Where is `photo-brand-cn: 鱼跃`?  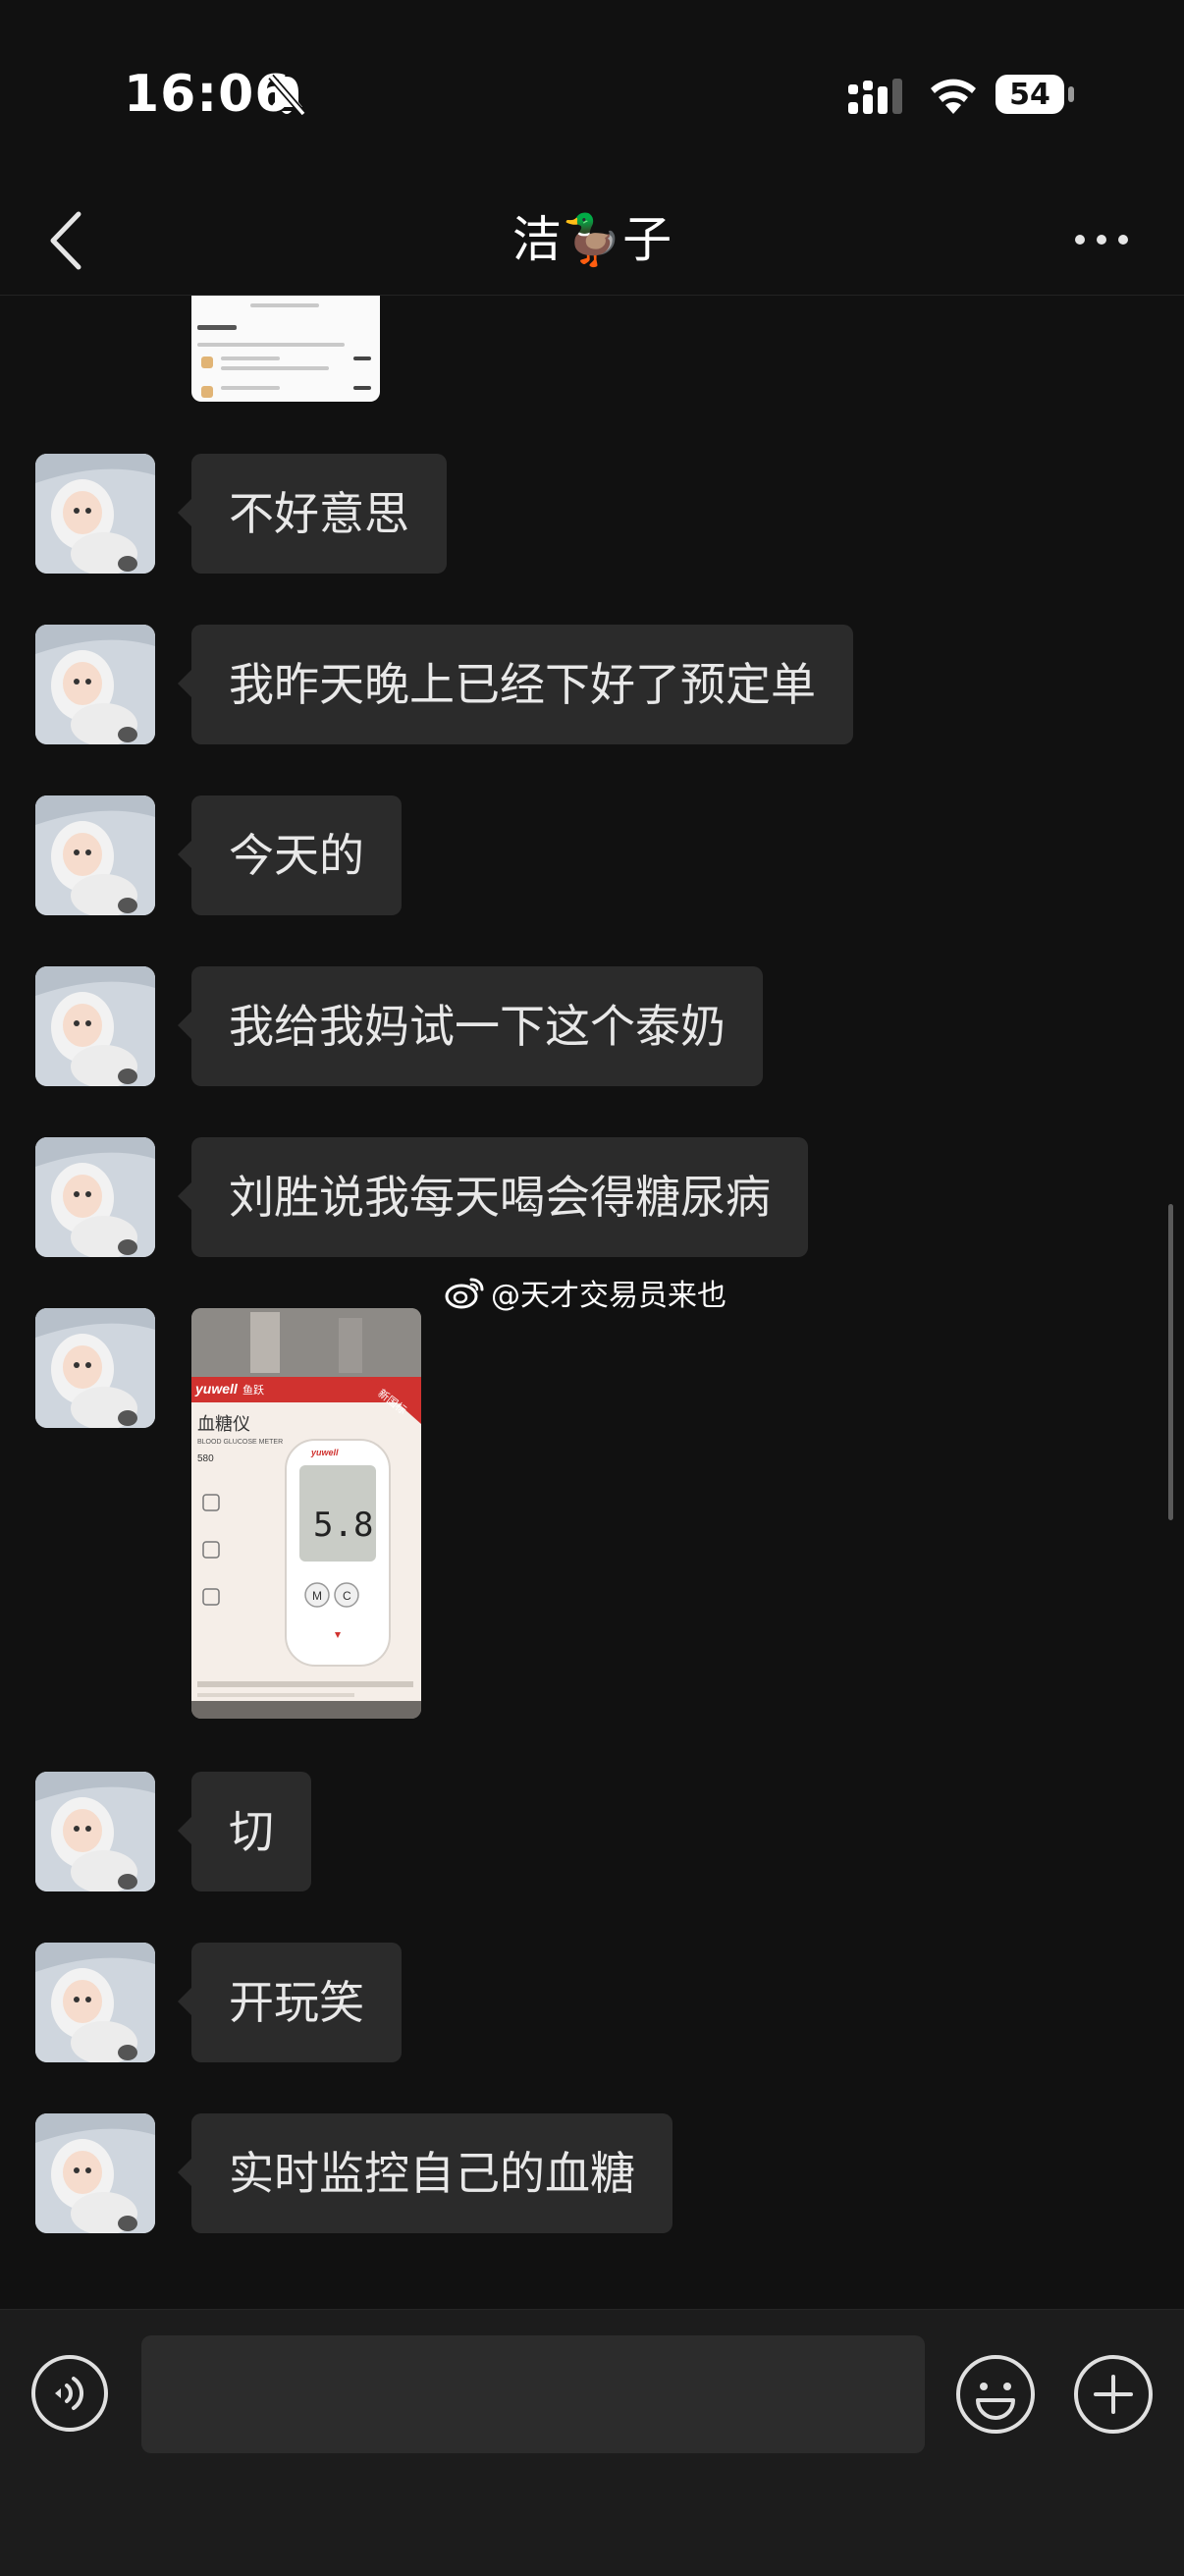 photo-brand-cn: 鱼跃 is located at coordinates (253, 1390).